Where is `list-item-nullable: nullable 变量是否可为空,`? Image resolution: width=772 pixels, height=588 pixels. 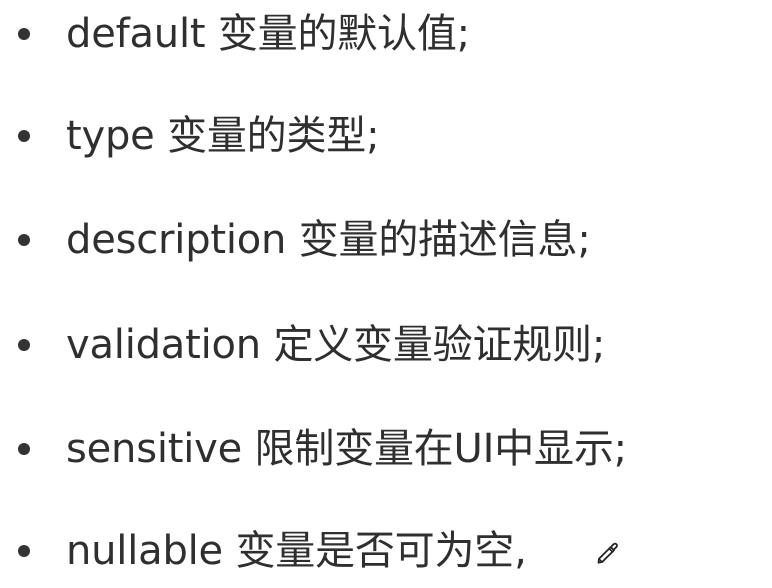 list-item-nullable: nullable 变量是否可为空, is located at coordinates (272, 551).